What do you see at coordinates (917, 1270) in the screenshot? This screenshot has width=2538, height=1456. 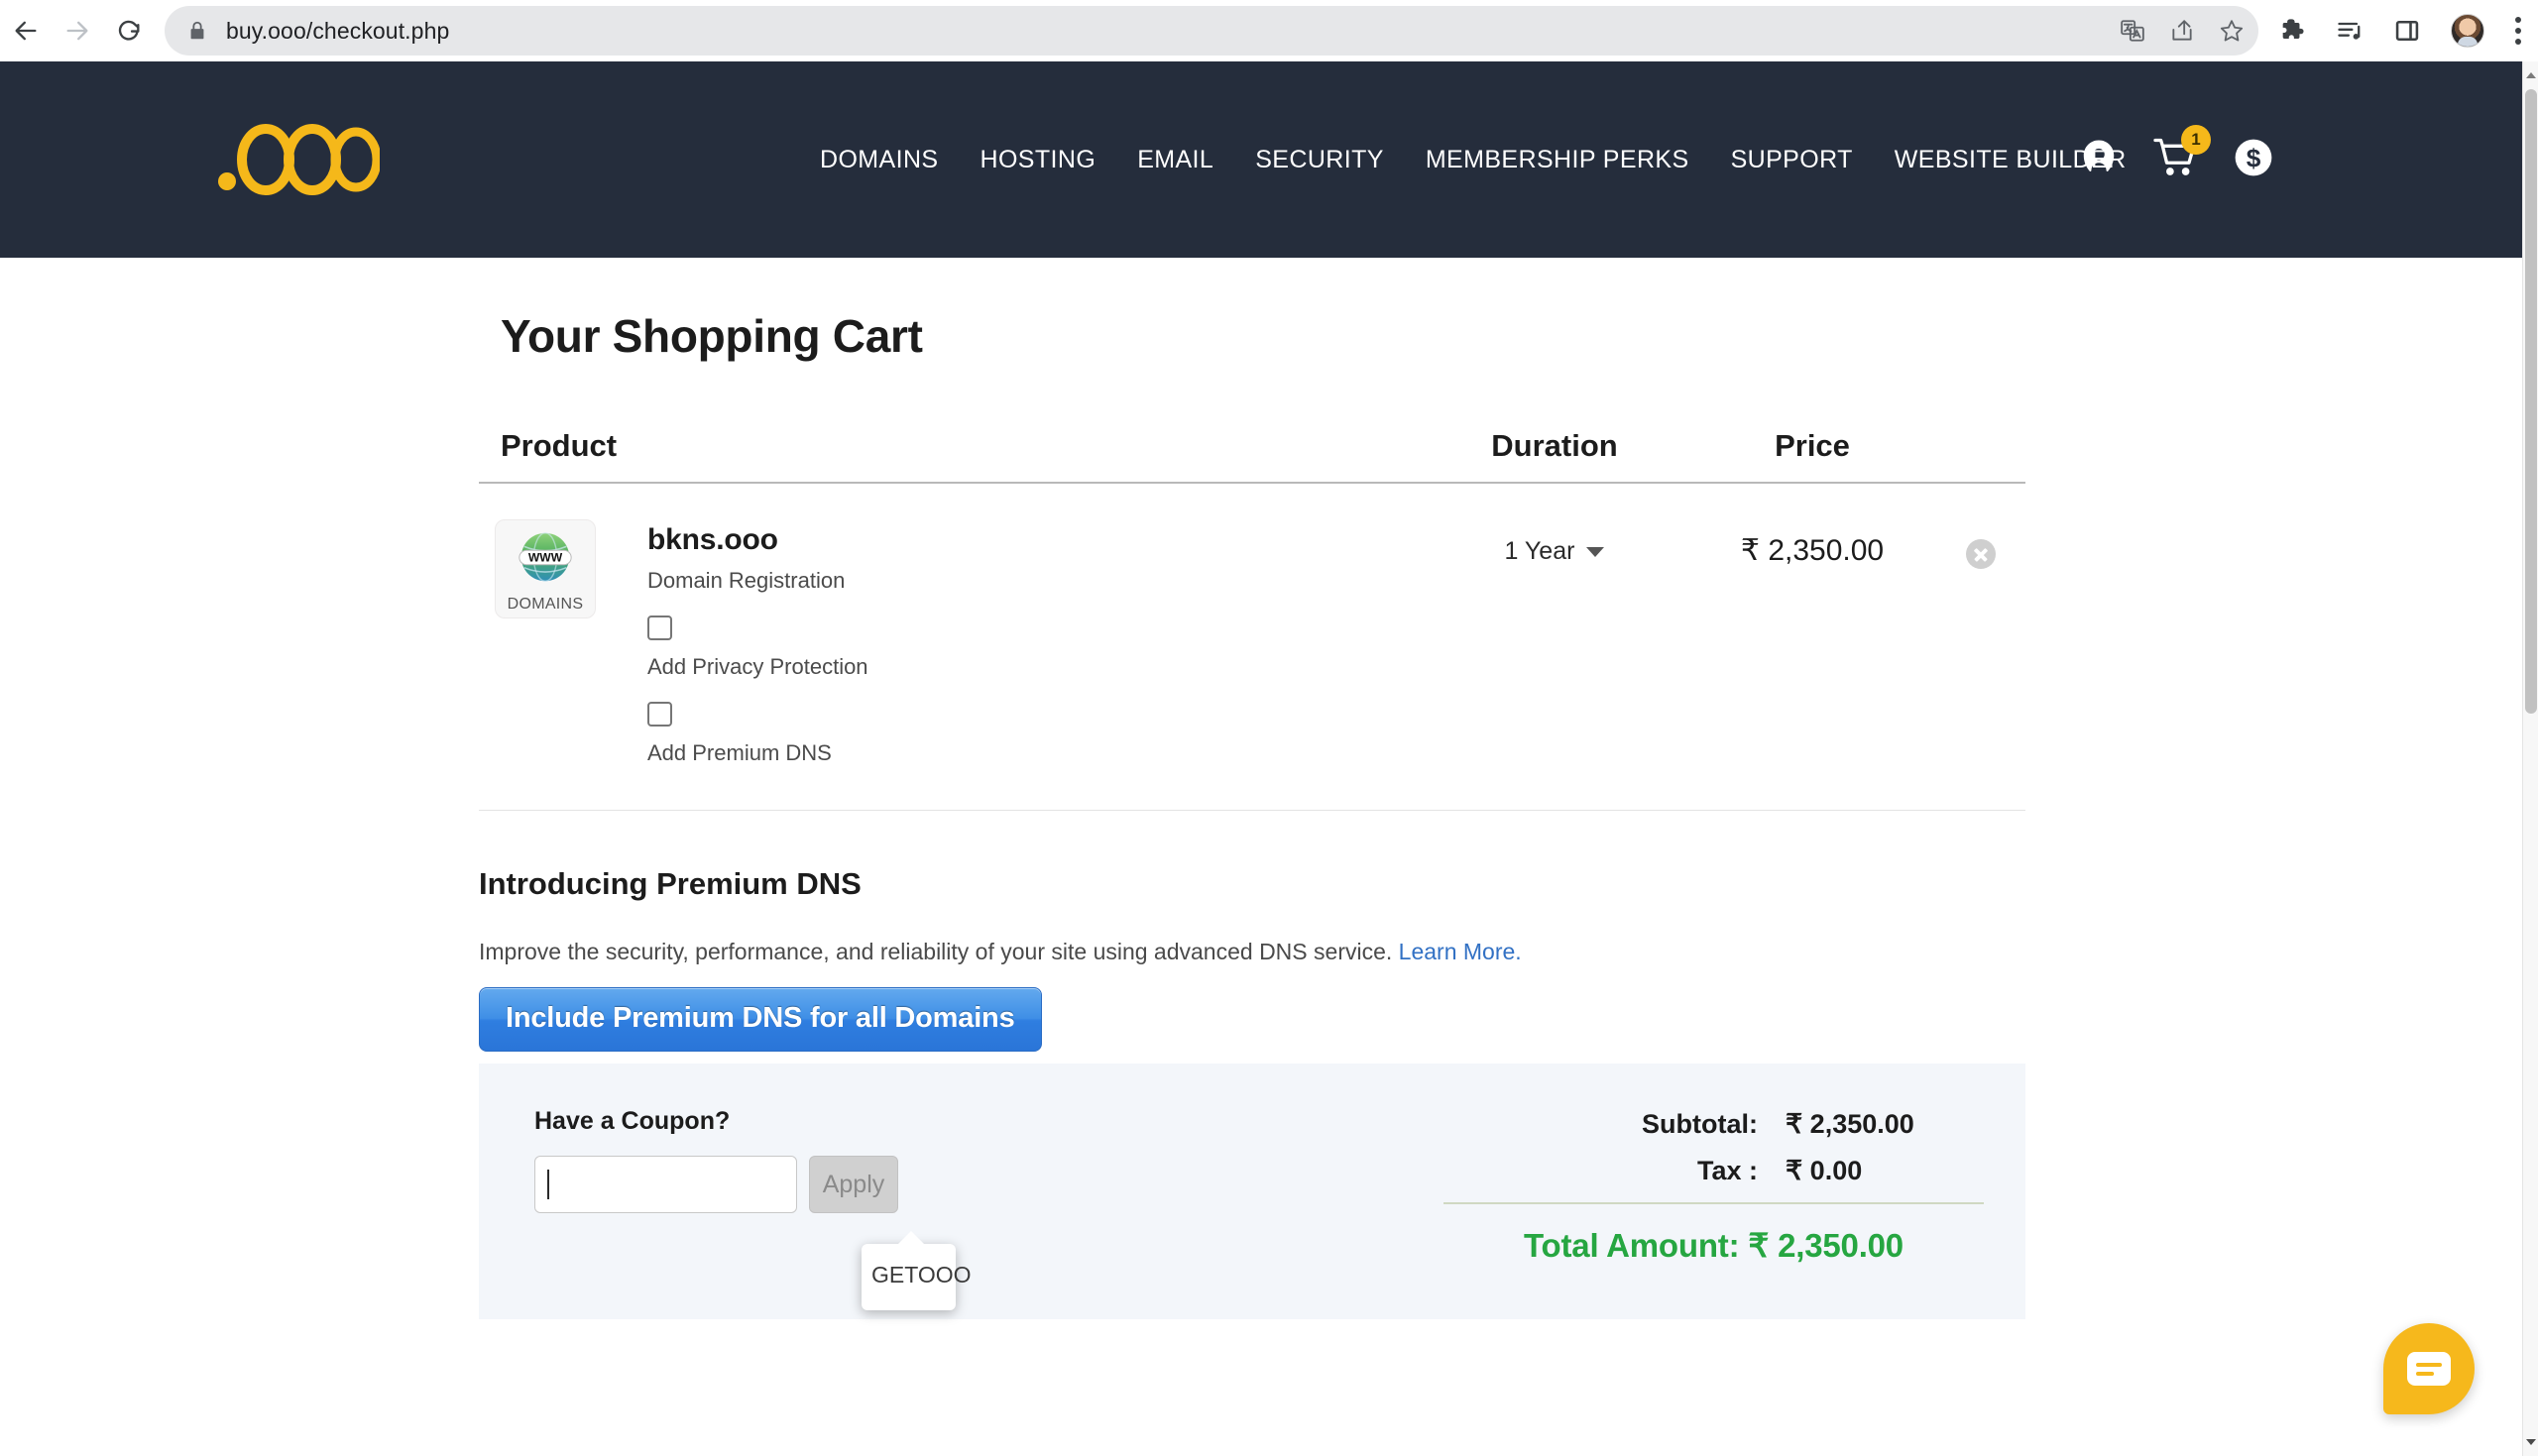 I see `coupon-autofill-suggestion: GETOOO` at bounding box center [917, 1270].